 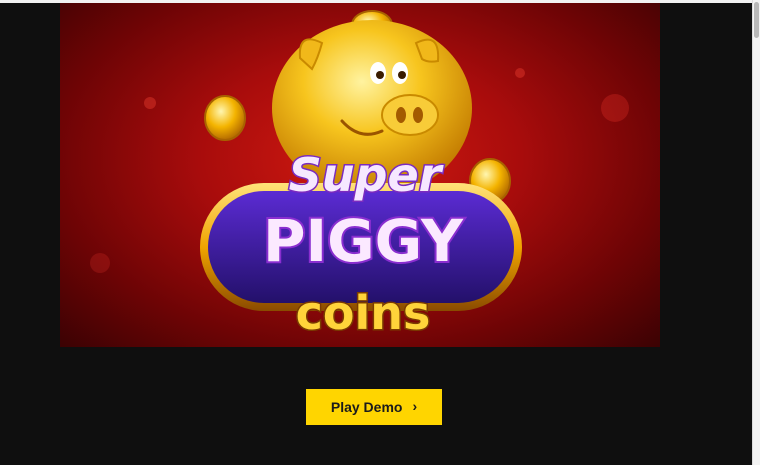 I want to click on scrollbar-thumb, so click(x=756, y=20).